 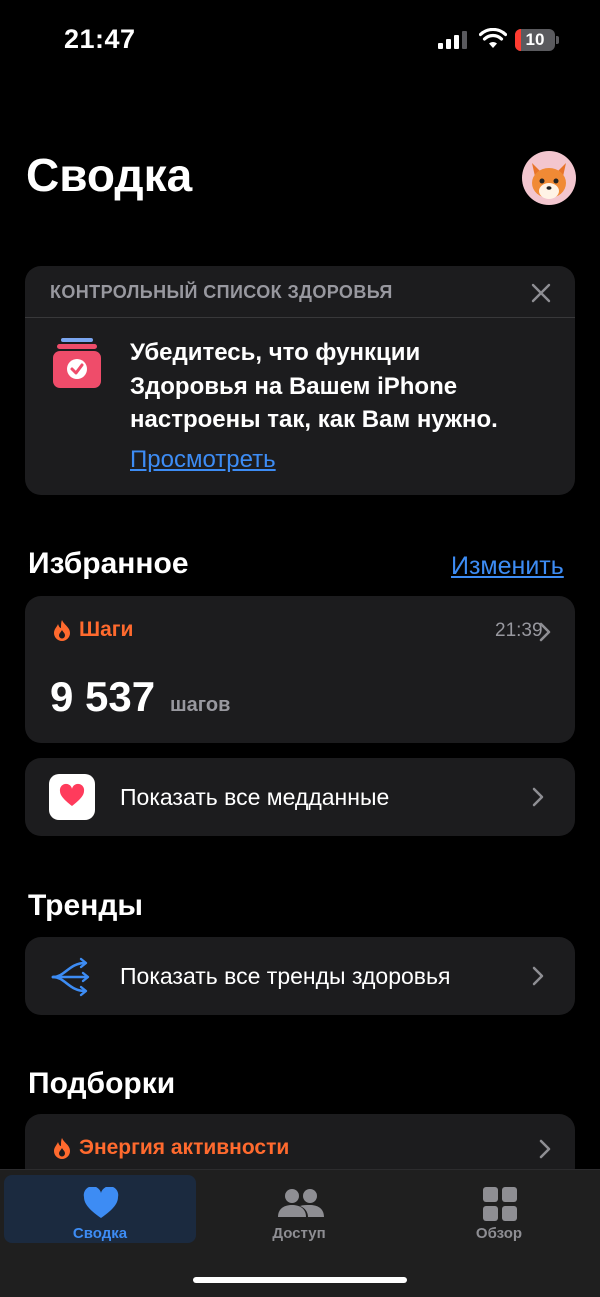 What do you see at coordinates (507, 566) in the screenshot?
I see `edit-favorites-link: Изменить` at bounding box center [507, 566].